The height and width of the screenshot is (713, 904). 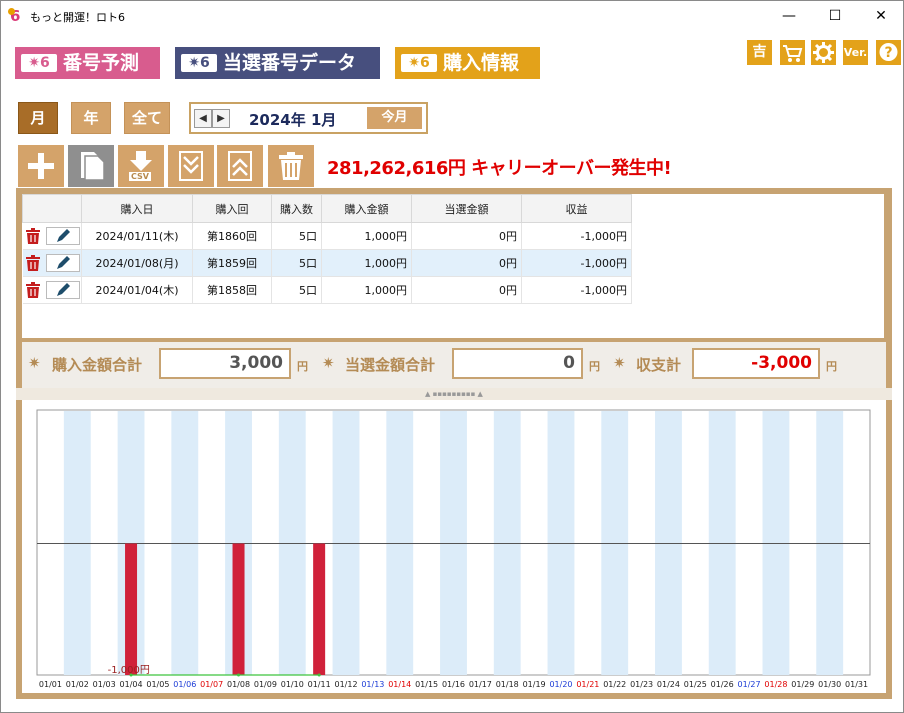 I want to click on col-actions-header, so click(x=52, y=208).